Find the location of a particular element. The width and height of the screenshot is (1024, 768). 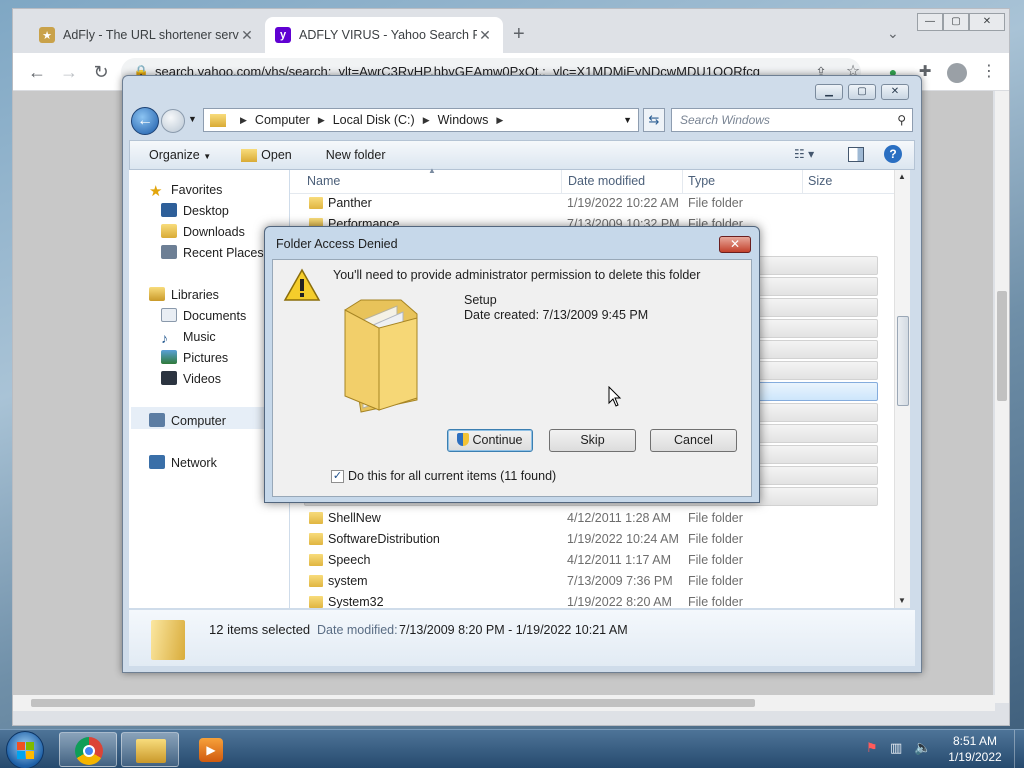

file-row: Speech 4/12/2011 1:17 AM File folder is located at coordinates (592, 560).